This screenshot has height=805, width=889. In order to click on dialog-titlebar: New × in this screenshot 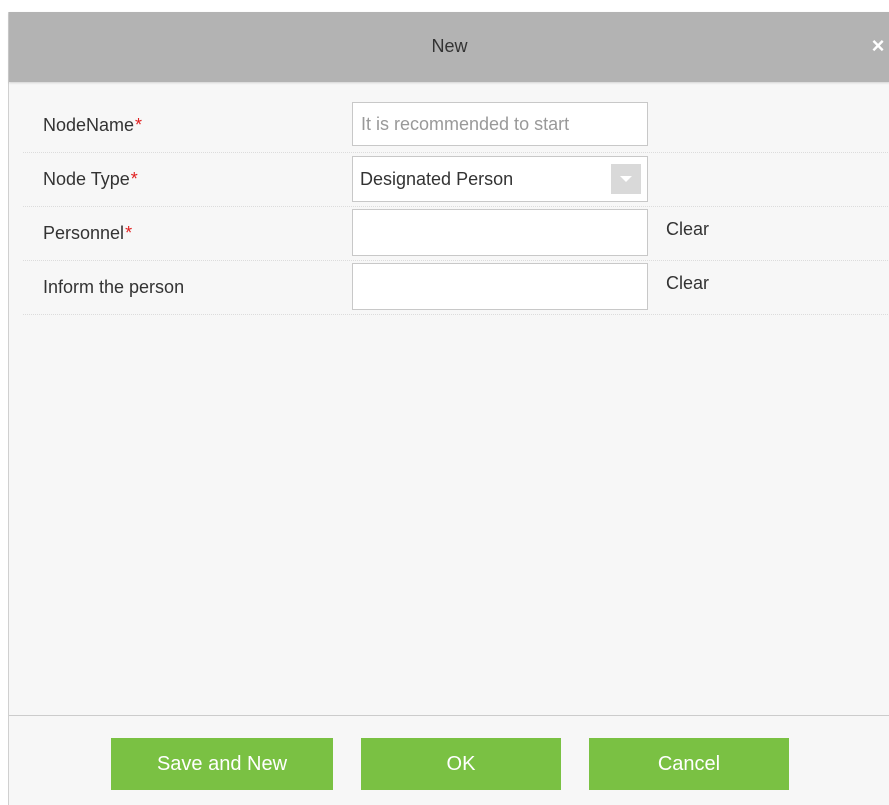, I will do `click(449, 47)`.